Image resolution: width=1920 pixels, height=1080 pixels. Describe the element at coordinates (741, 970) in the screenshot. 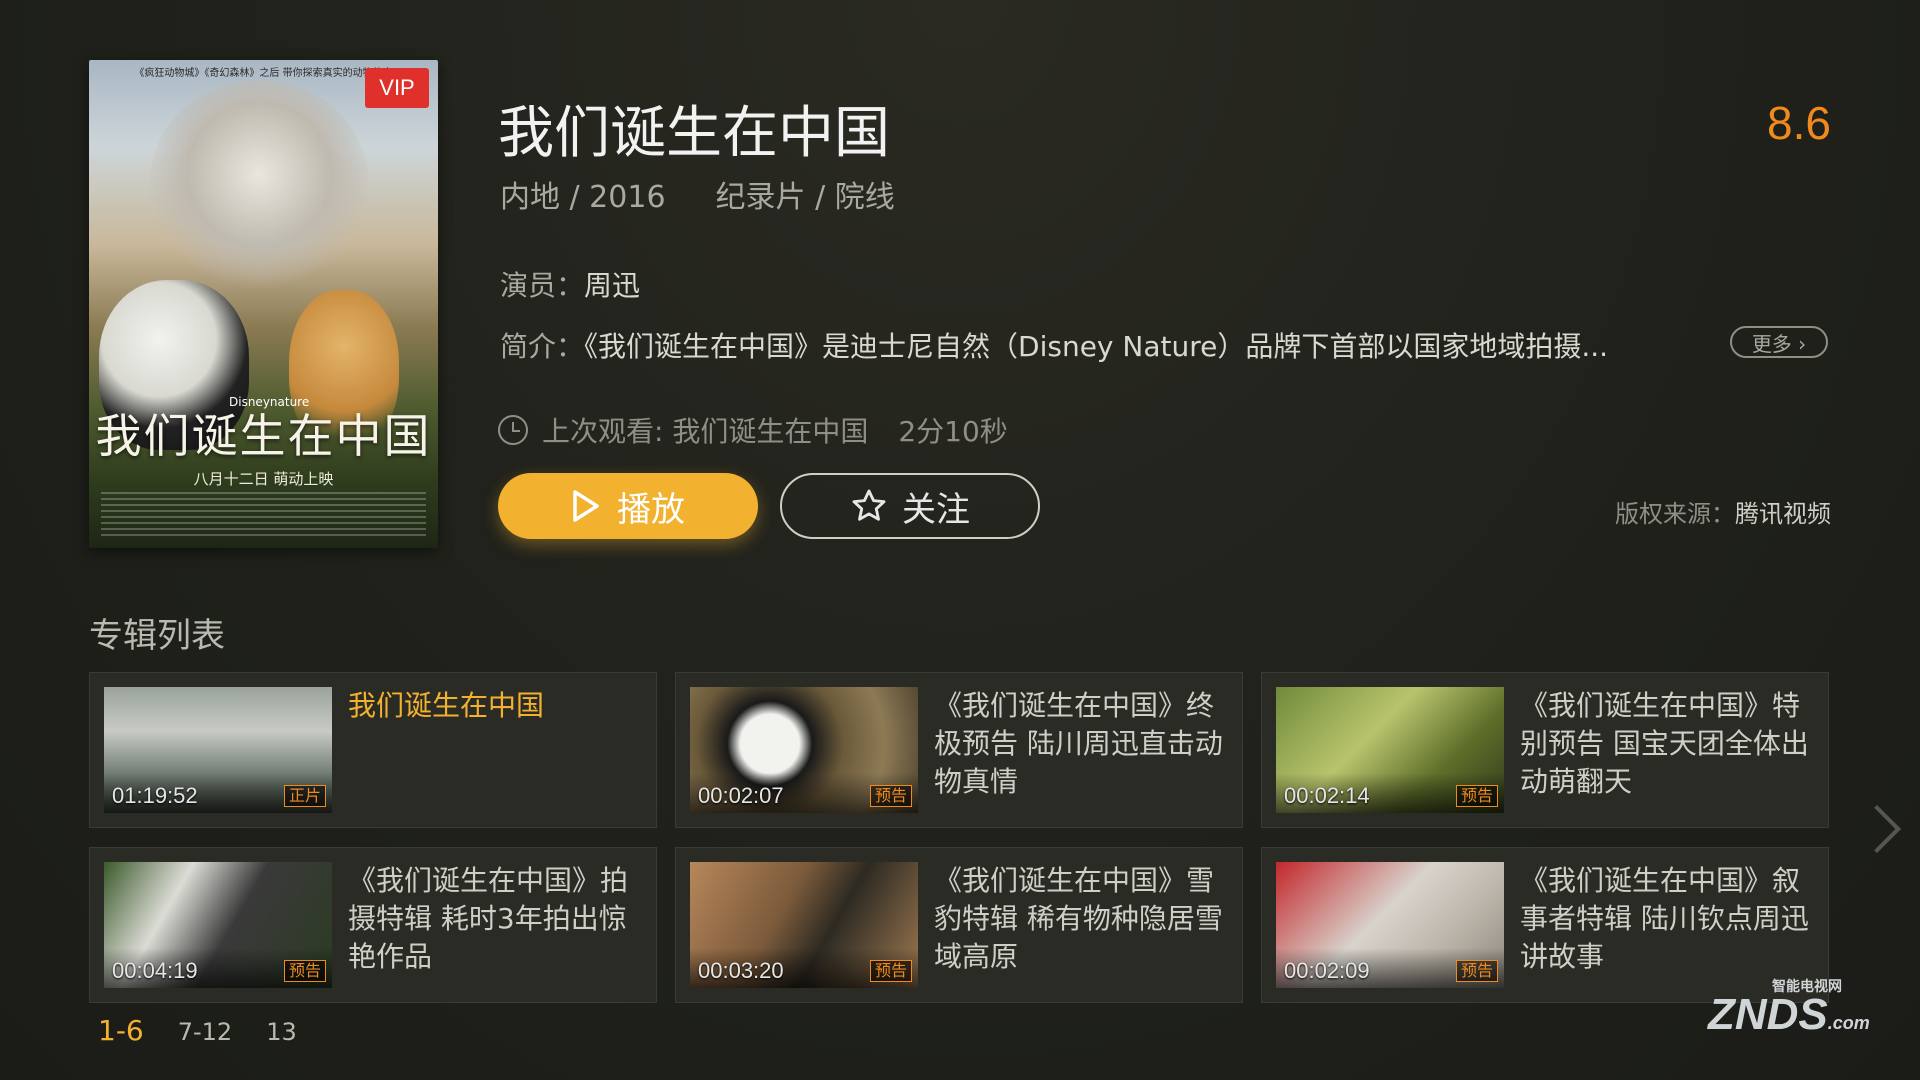

I see `episode-duration: 00:03:20` at that location.